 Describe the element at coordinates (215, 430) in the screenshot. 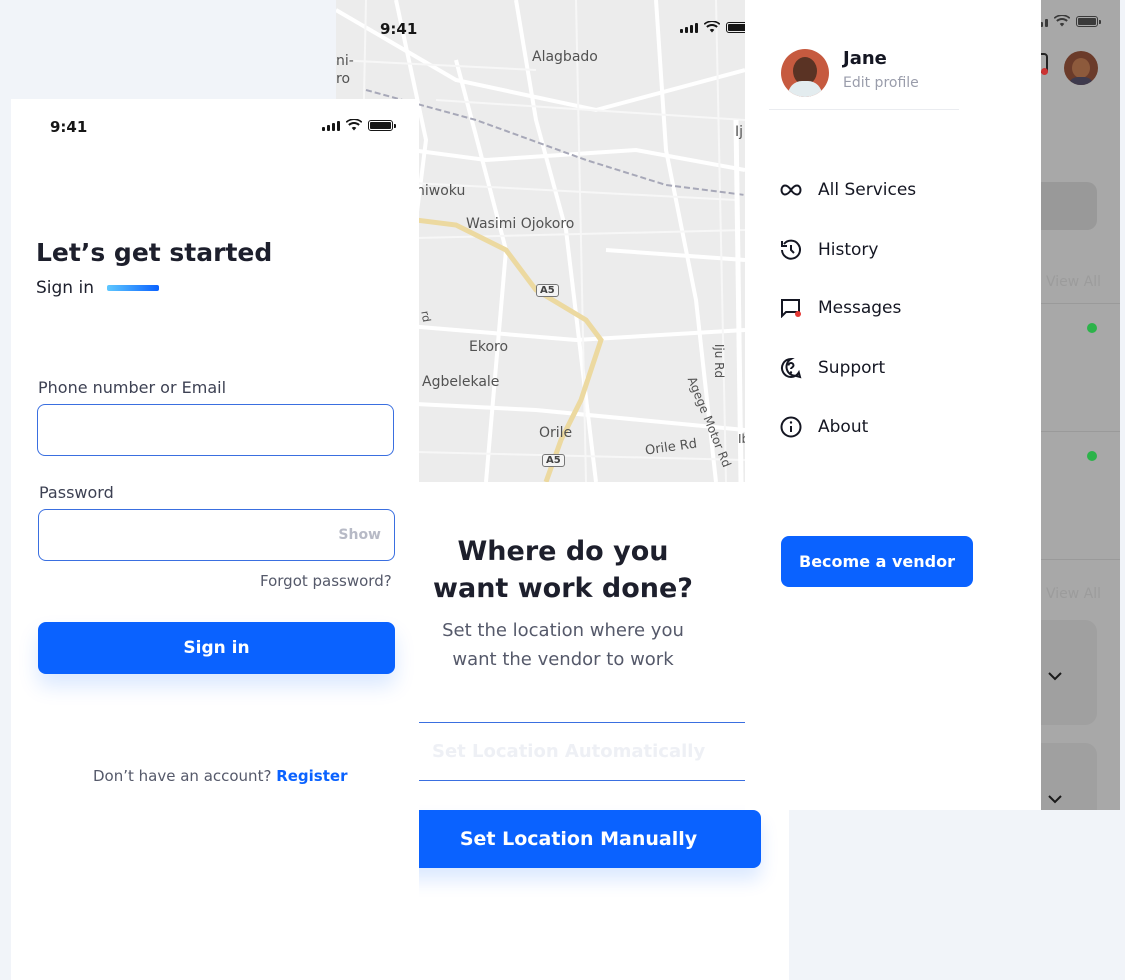

I see `phone-email-input` at that location.